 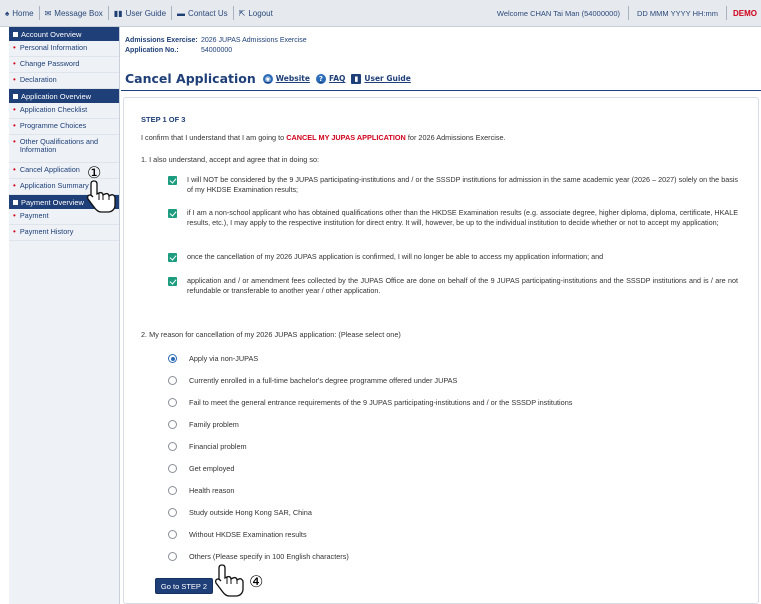 What do you see at coordinates (152, 50) in the screenshot?
I see `application-no-label: Application No.:` at bounding box center [152, 50].